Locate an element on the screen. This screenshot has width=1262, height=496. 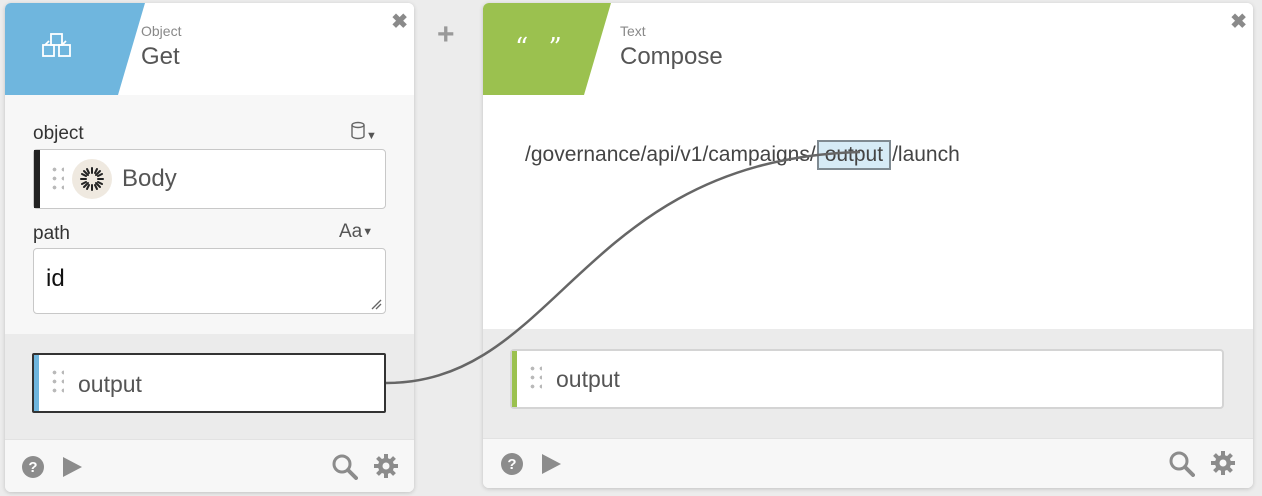
text-literal: /launch is located at coordinates (926, 154).